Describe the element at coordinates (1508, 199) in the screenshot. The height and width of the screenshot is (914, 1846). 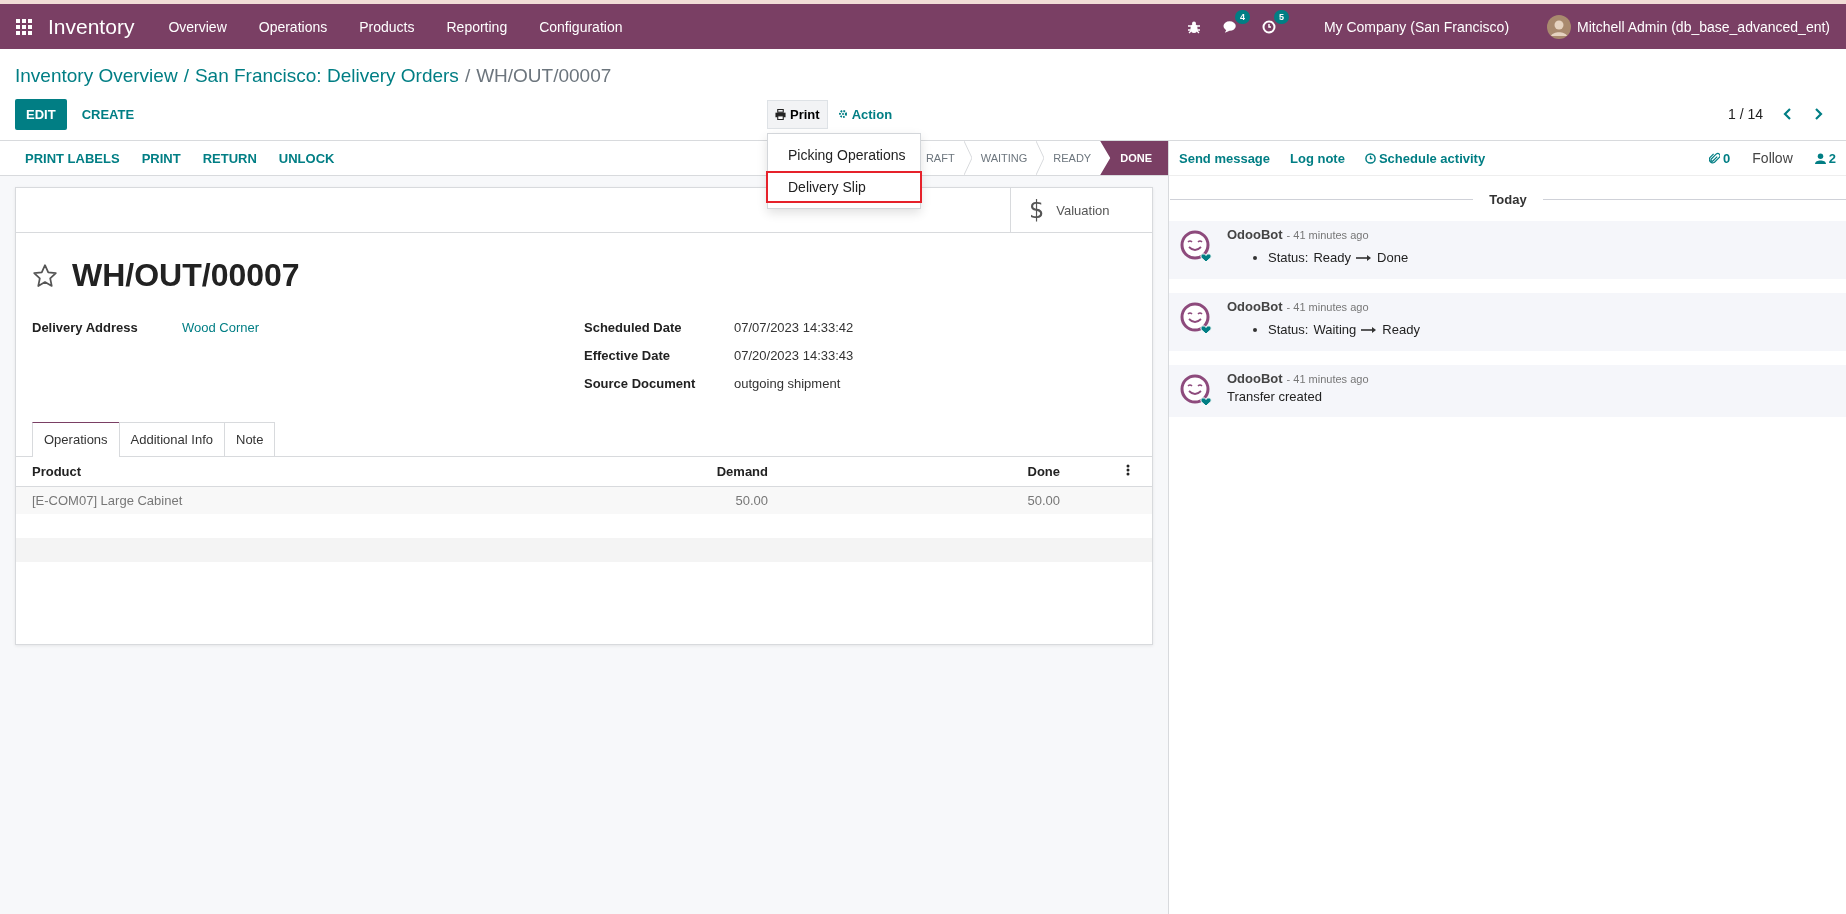
I see `date-separator: Today` at that location.